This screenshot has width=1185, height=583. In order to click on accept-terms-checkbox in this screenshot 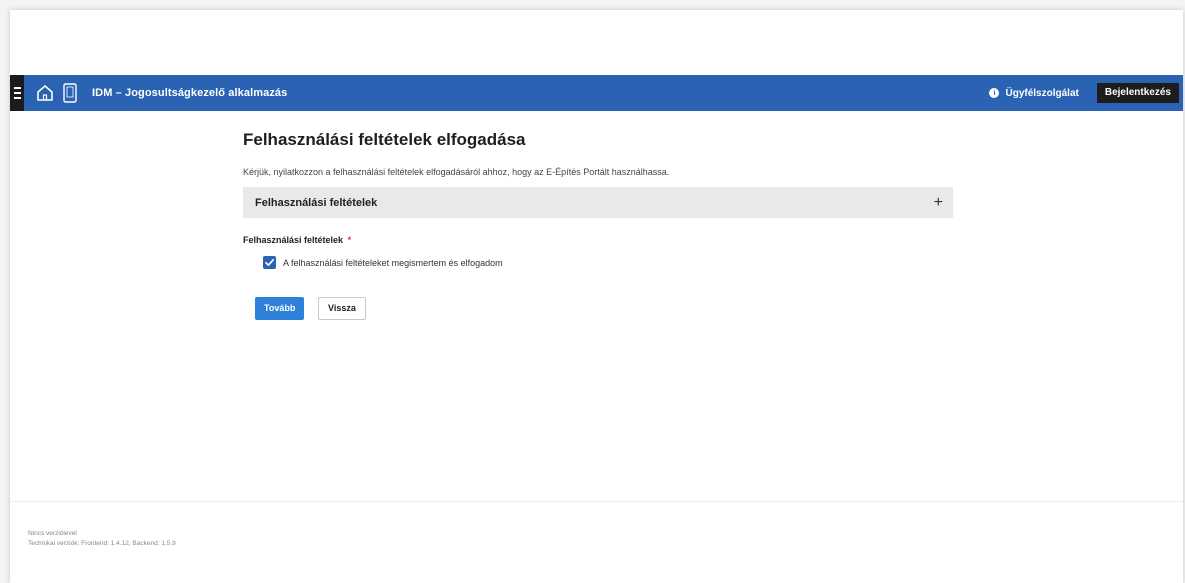, I will do `click(269, 262)`.